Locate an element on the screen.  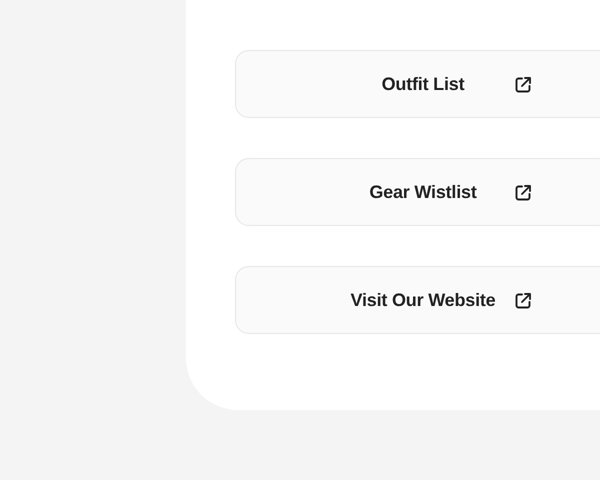
link-button: Outfit List is located at coordinates (417, 84).